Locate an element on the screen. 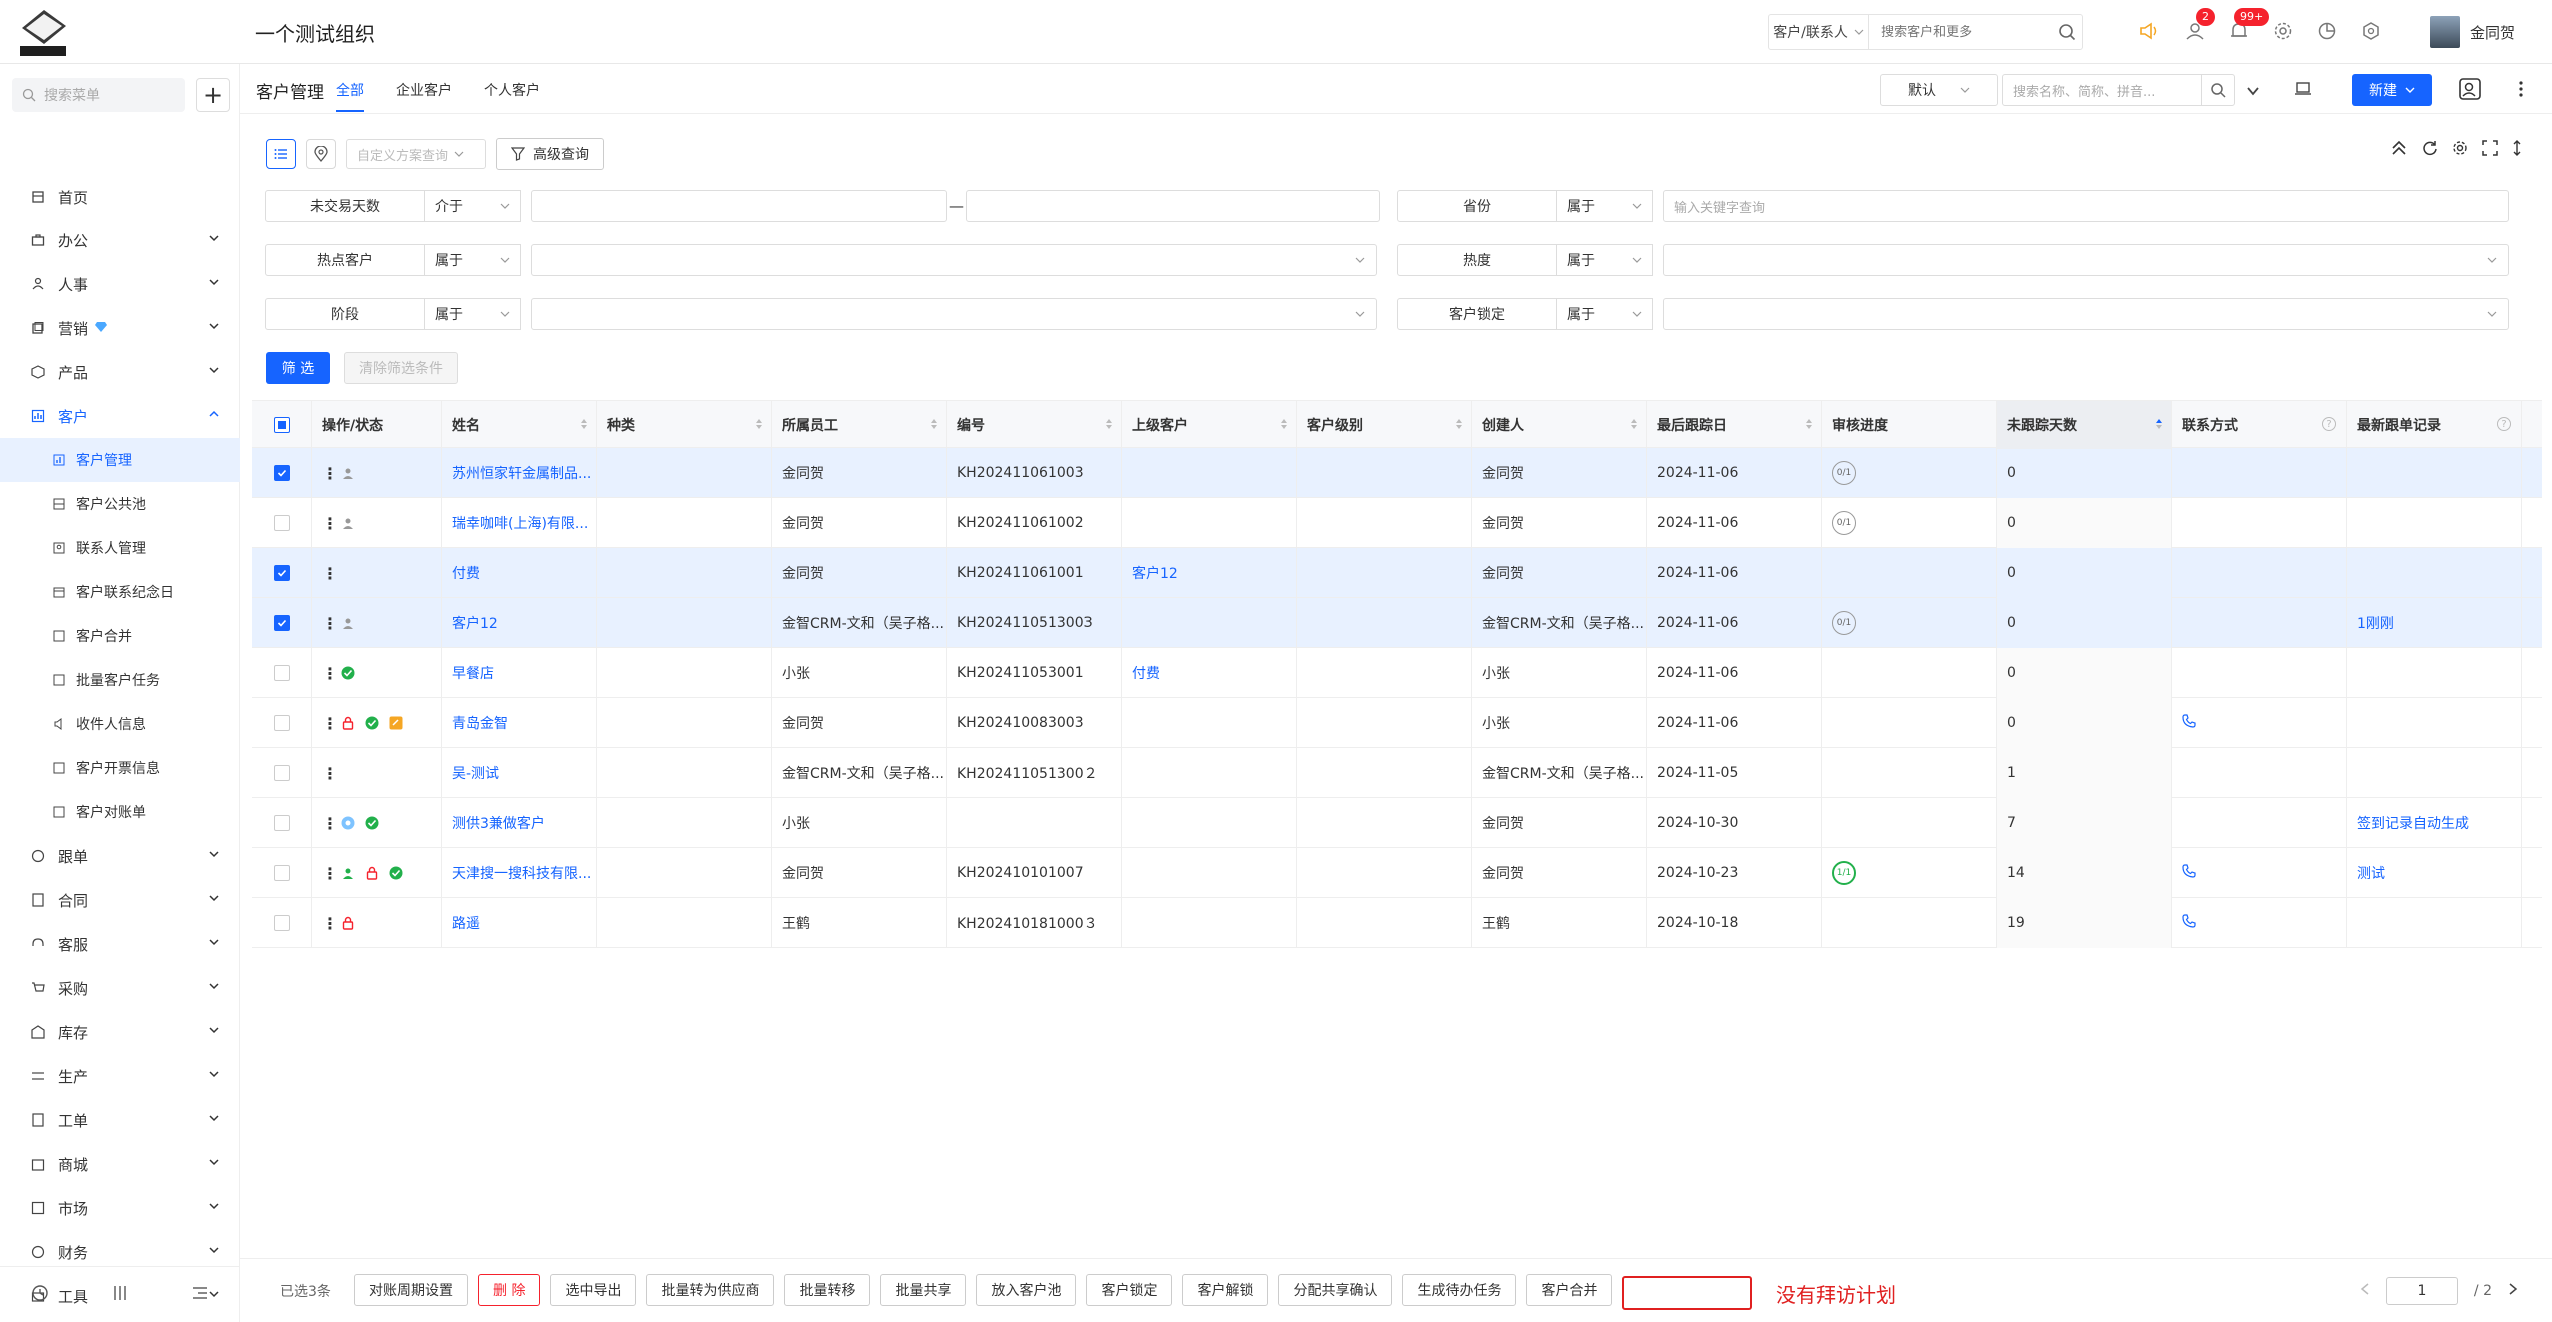 Image resolution: width=2552 pixels, height=1322 pixels. lock-select is located at coordinates (2086, 314).